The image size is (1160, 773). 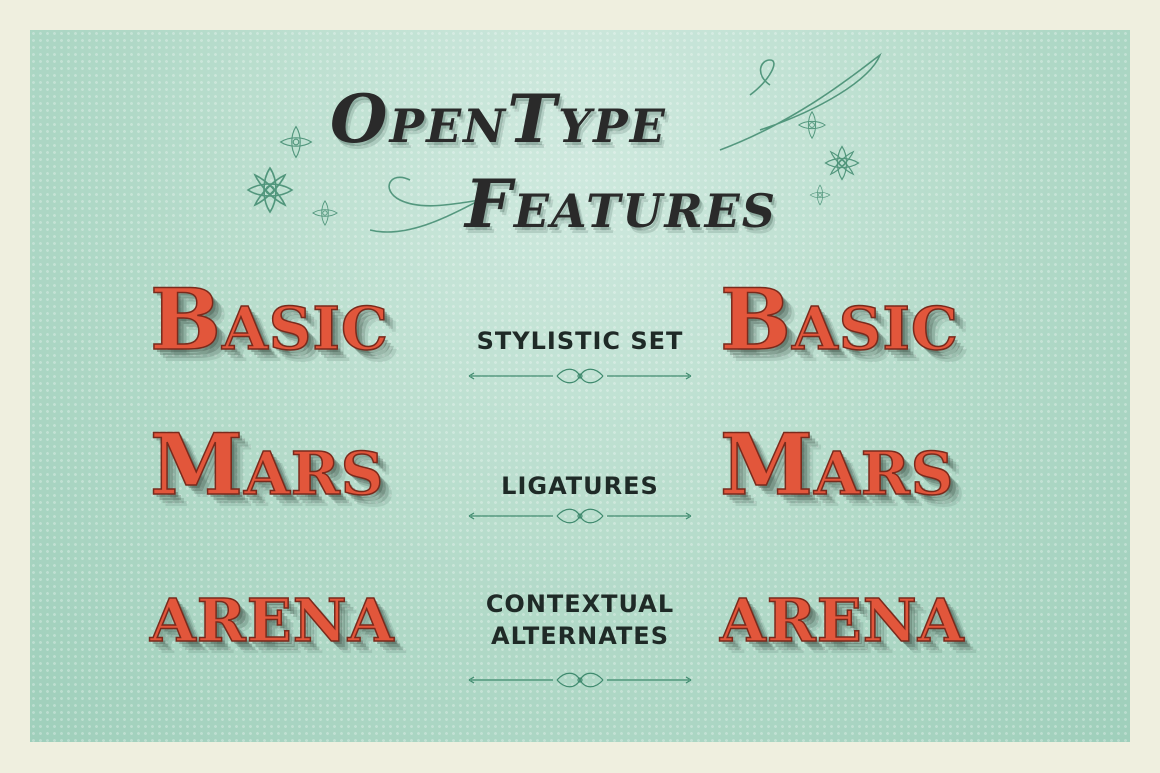 What do you see at coordinates (580, 620) in the screenshot?
I see `feature-label: CONTEXTUAL ALTERNATES` at bounding box center [580, 620].